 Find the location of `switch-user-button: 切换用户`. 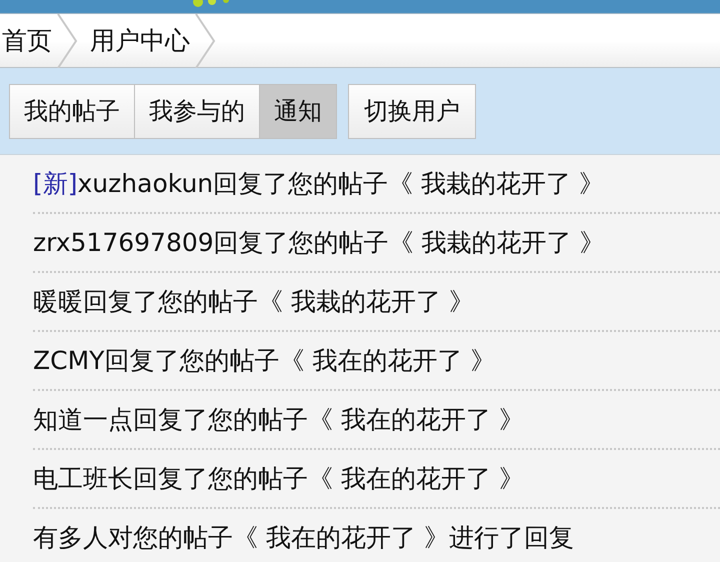

switch-user-button: 切换用户 is located at coordinates (412, 111).